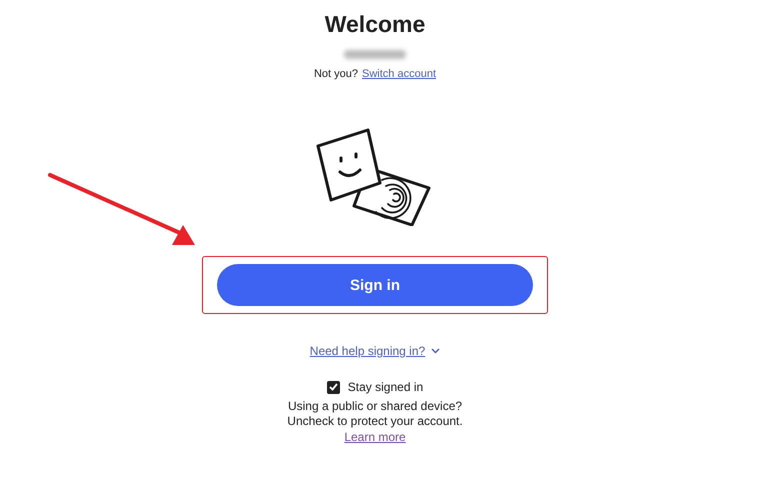 This screenshot has height=482, width=768. What do you see at coordinates (375, 437) in the screenshot?
I see `learn-more-link: Learn more` at bounding box center [375, 437].